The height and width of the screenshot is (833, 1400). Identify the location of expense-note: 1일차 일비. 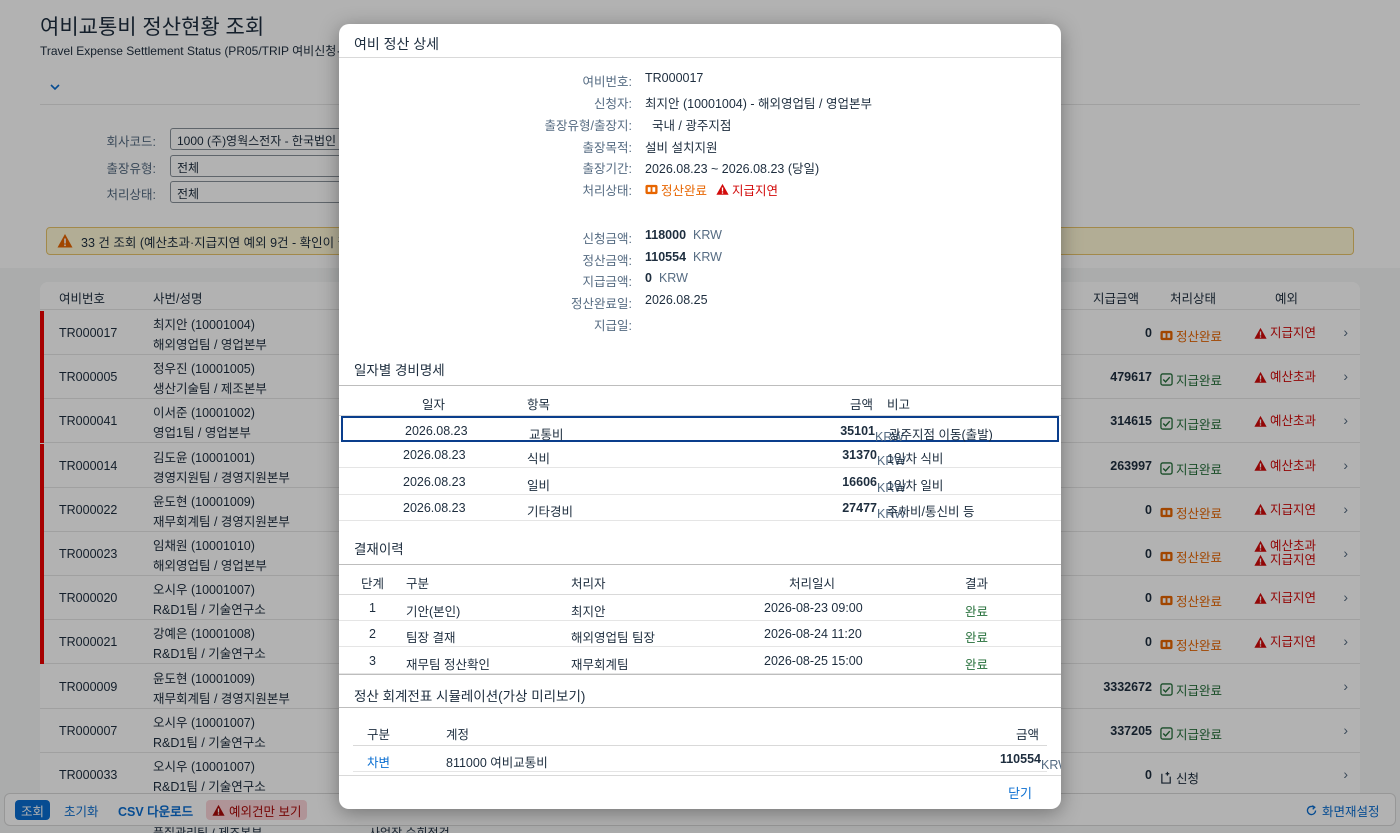
(915, 485).